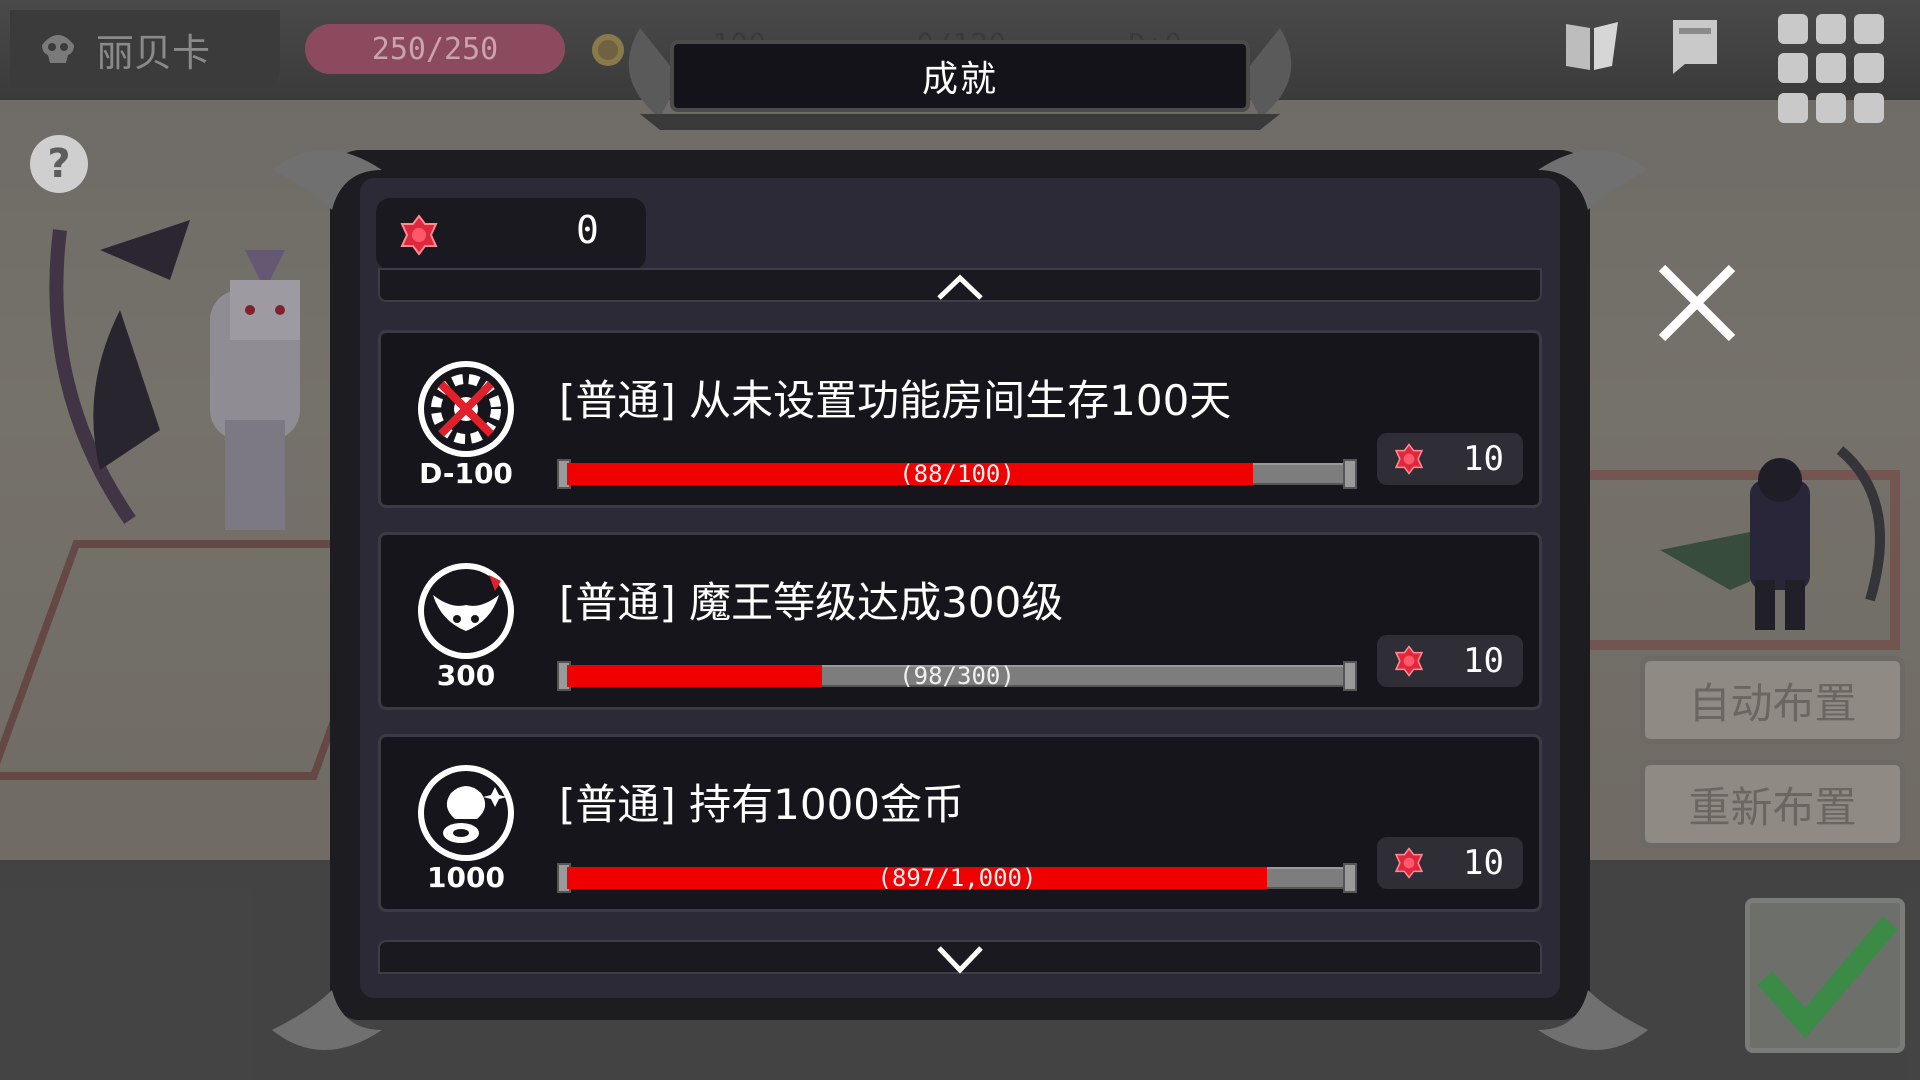 This screenshot has width=1920, height=1080. Describe the element at coordinates (811, 602) in the screenshot. I see `achievement-title: [普通] 魔王等级达成300级` at that location.